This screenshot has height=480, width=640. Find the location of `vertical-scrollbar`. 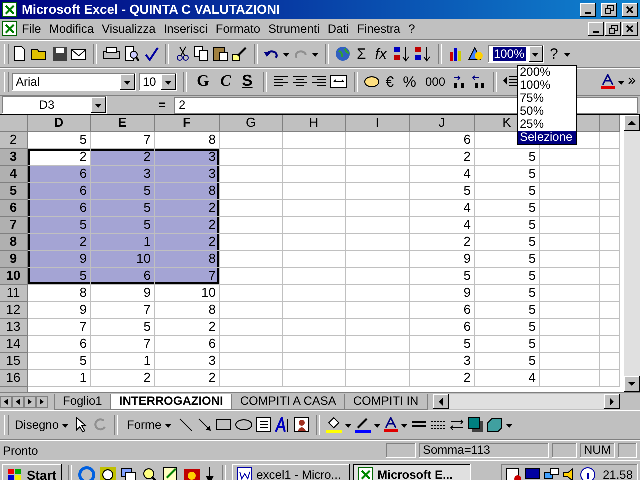

vertical-scrollbar is located at coordinates (632, 253).